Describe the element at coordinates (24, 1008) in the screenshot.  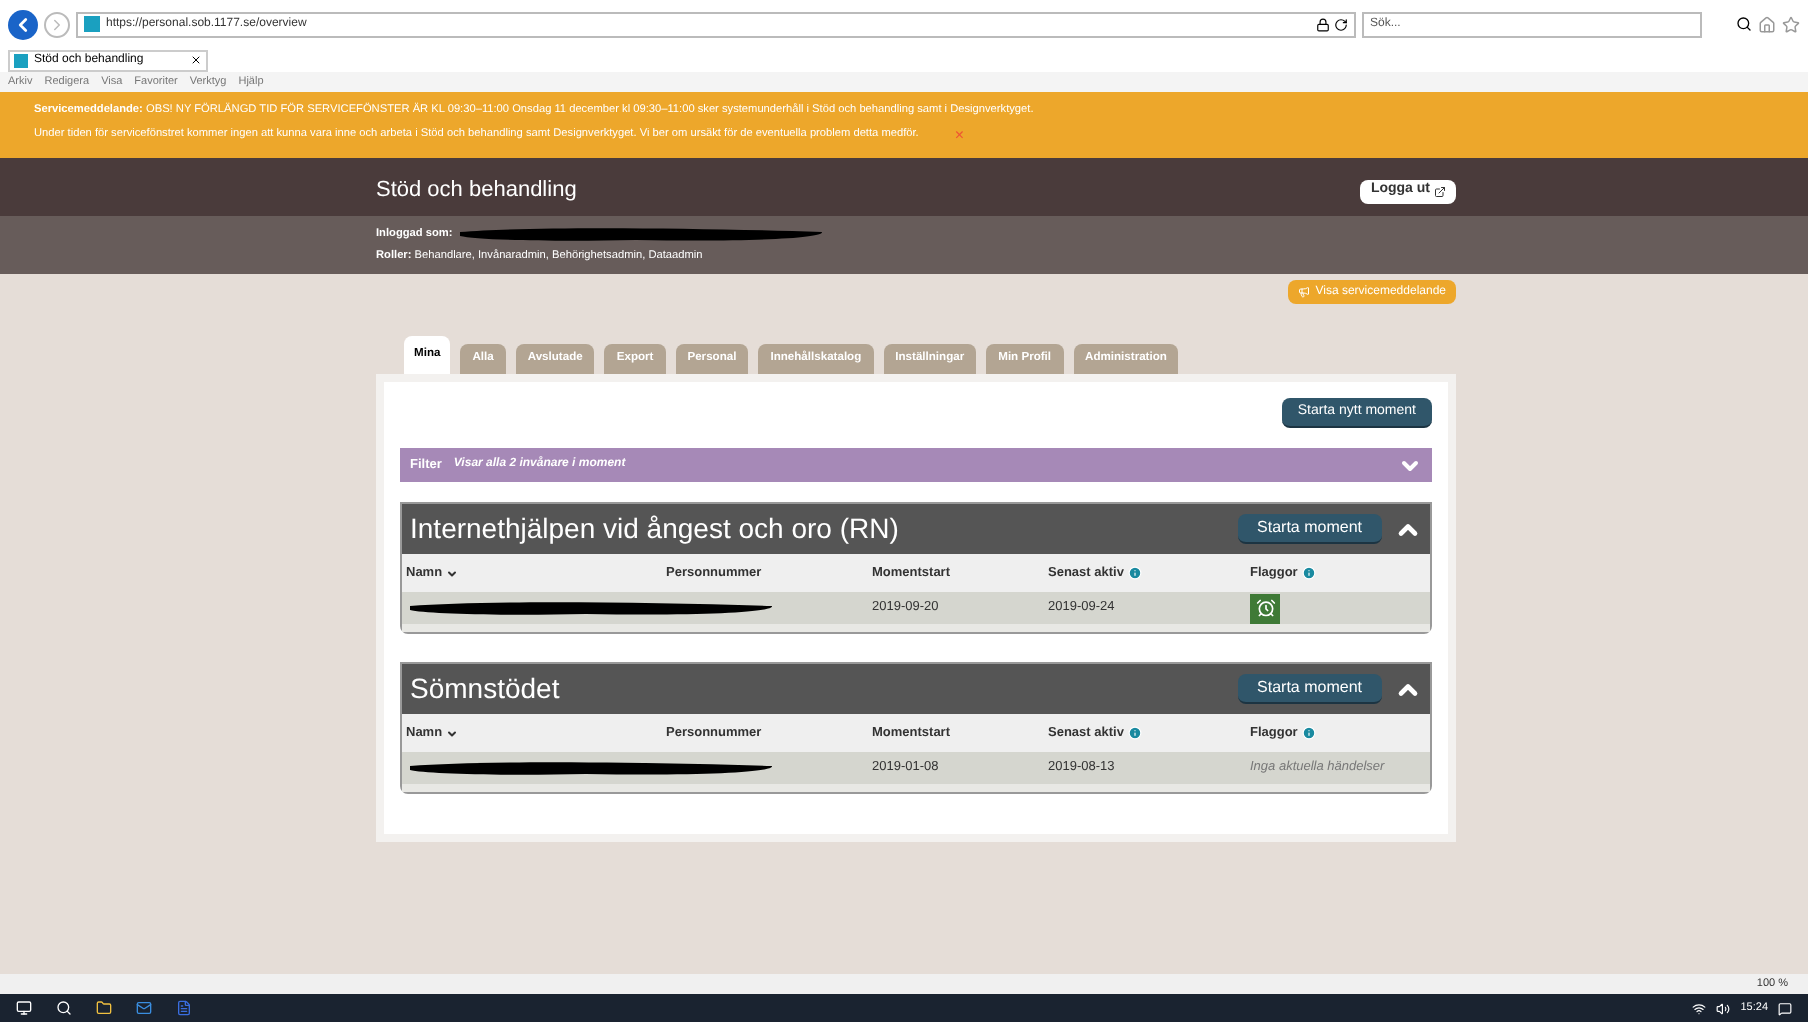
I see `start-icon` at that location.